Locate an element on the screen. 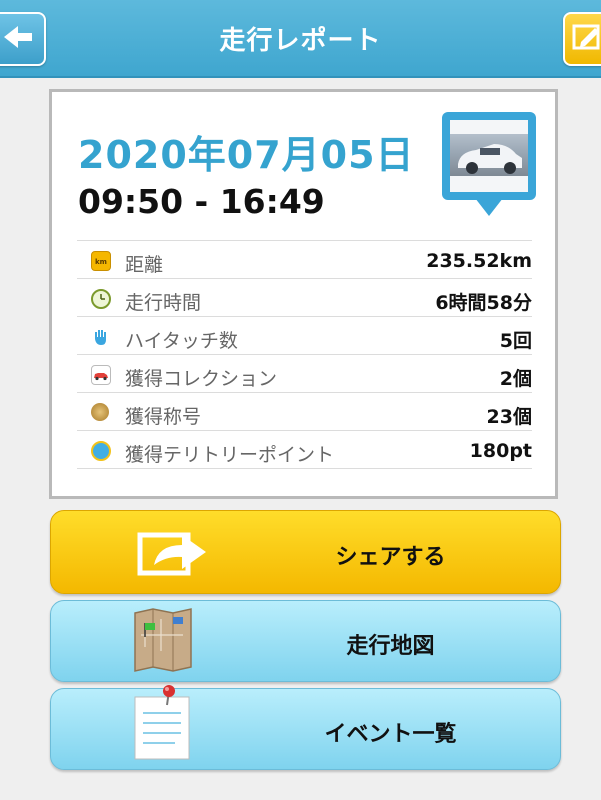  stat-row-distance: km 距離 235.52km is located at coordinates (304, 259).